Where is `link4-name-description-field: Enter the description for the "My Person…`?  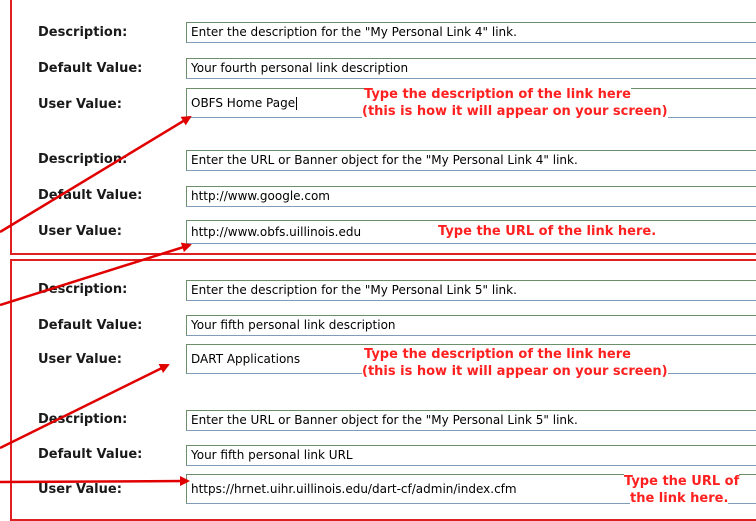 link4-name-description-field: Enter the description for the "My Person… is located at coordinates (471, 32).